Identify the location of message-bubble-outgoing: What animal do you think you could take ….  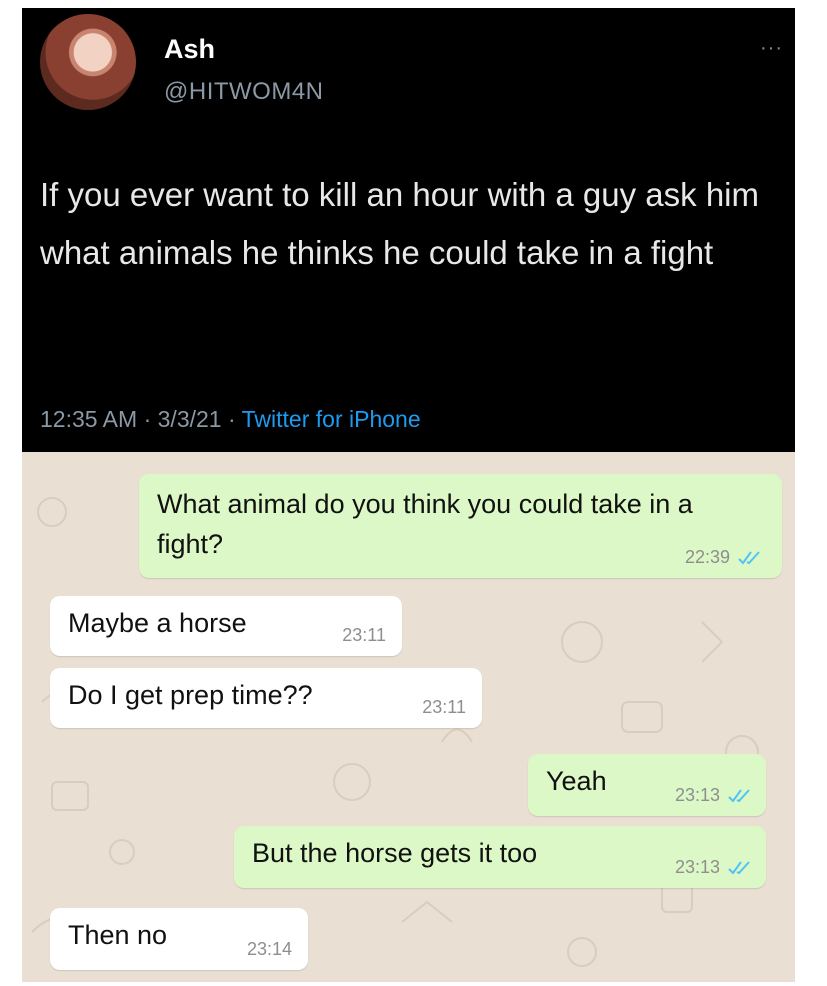
(460, 526).